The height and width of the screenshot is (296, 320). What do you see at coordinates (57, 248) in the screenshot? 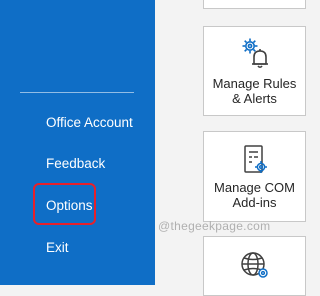
I see `nav-item-exit: Exit` at bounding box center [57, 248].